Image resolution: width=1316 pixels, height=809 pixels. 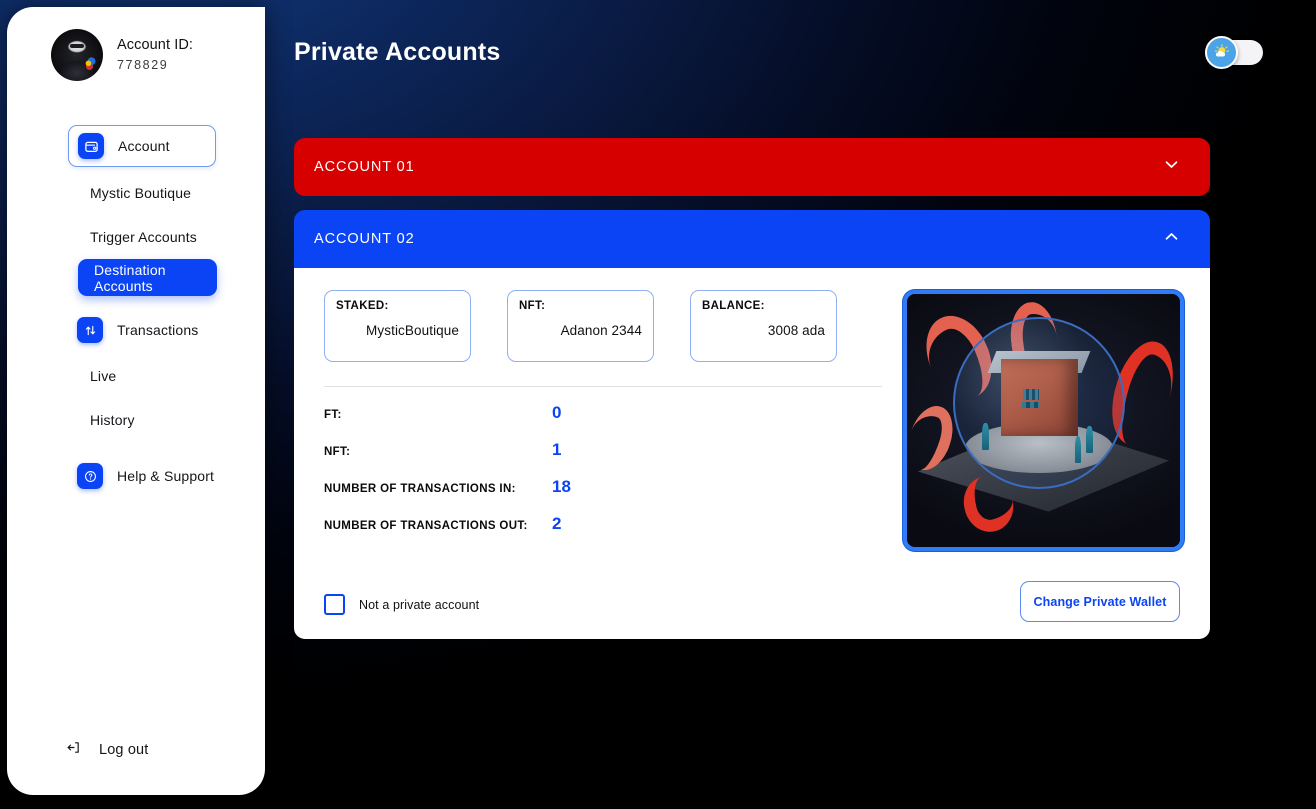 What do you see at coordinates (397, 52) in the screenshot?
I see `page-title: Private Accounts` at bounding box center [397, 52].